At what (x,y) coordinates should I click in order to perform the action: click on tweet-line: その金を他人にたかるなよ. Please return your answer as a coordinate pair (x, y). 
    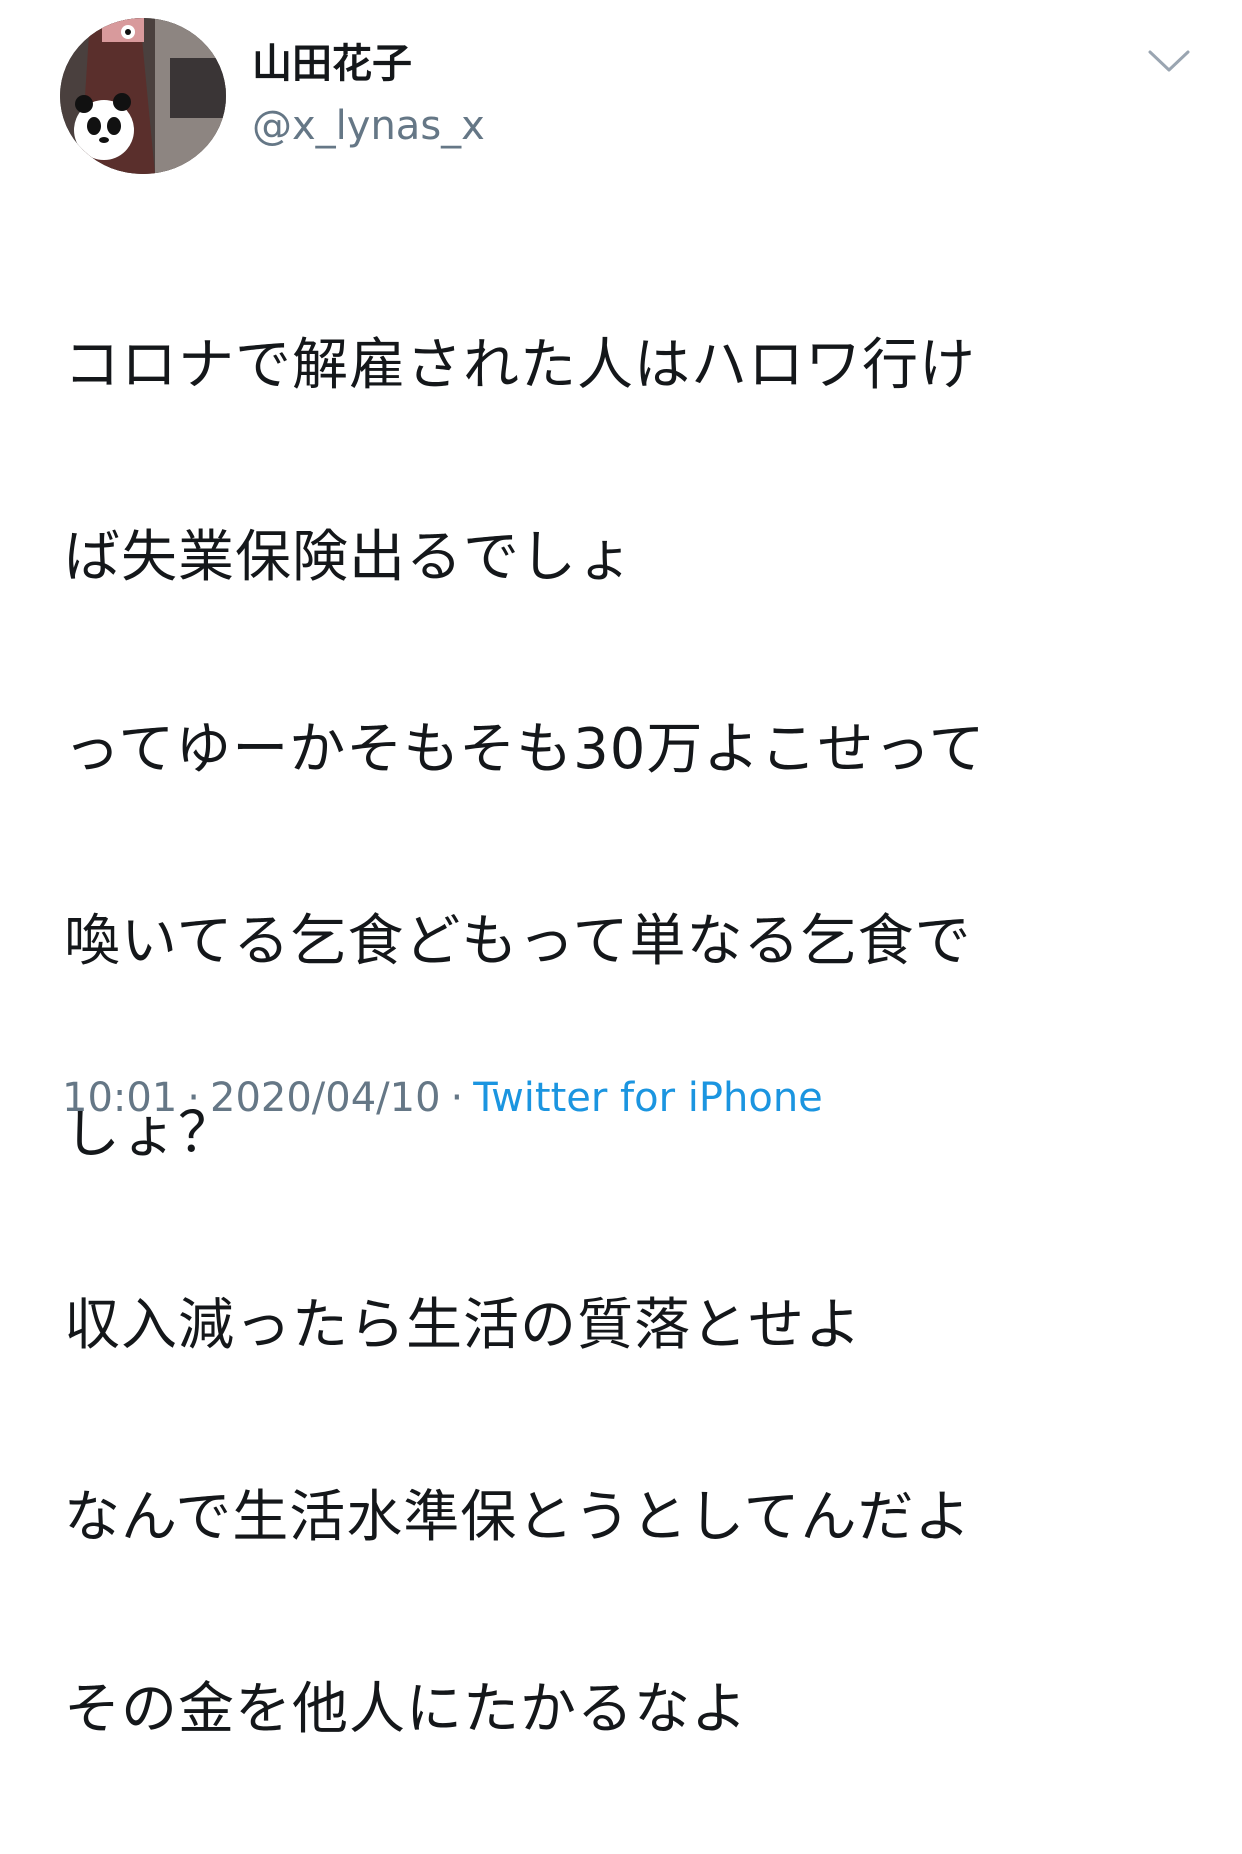
    Looking at the image, I should click on (406, 1709).